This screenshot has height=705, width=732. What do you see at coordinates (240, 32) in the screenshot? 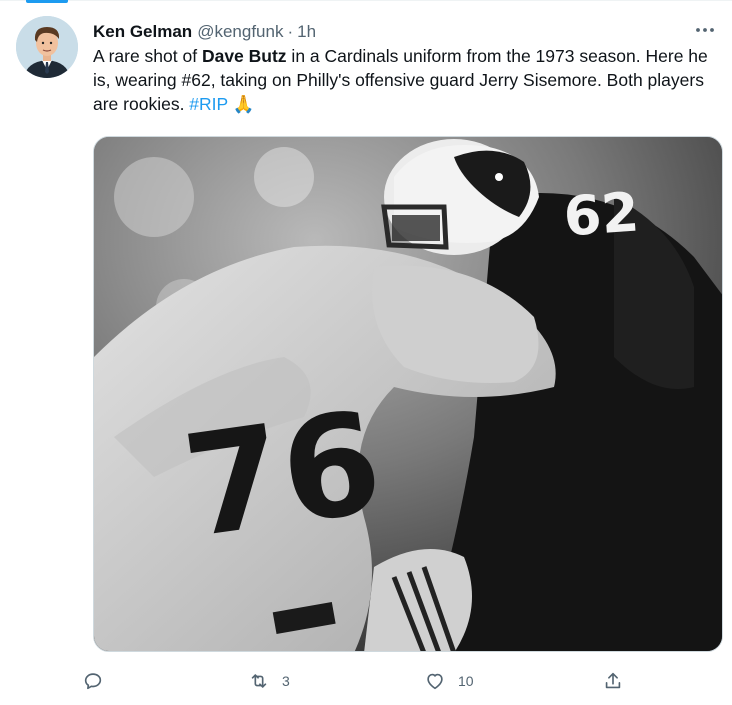
I see `author-handle: @kengfunk` at bounding box center [240, 32].